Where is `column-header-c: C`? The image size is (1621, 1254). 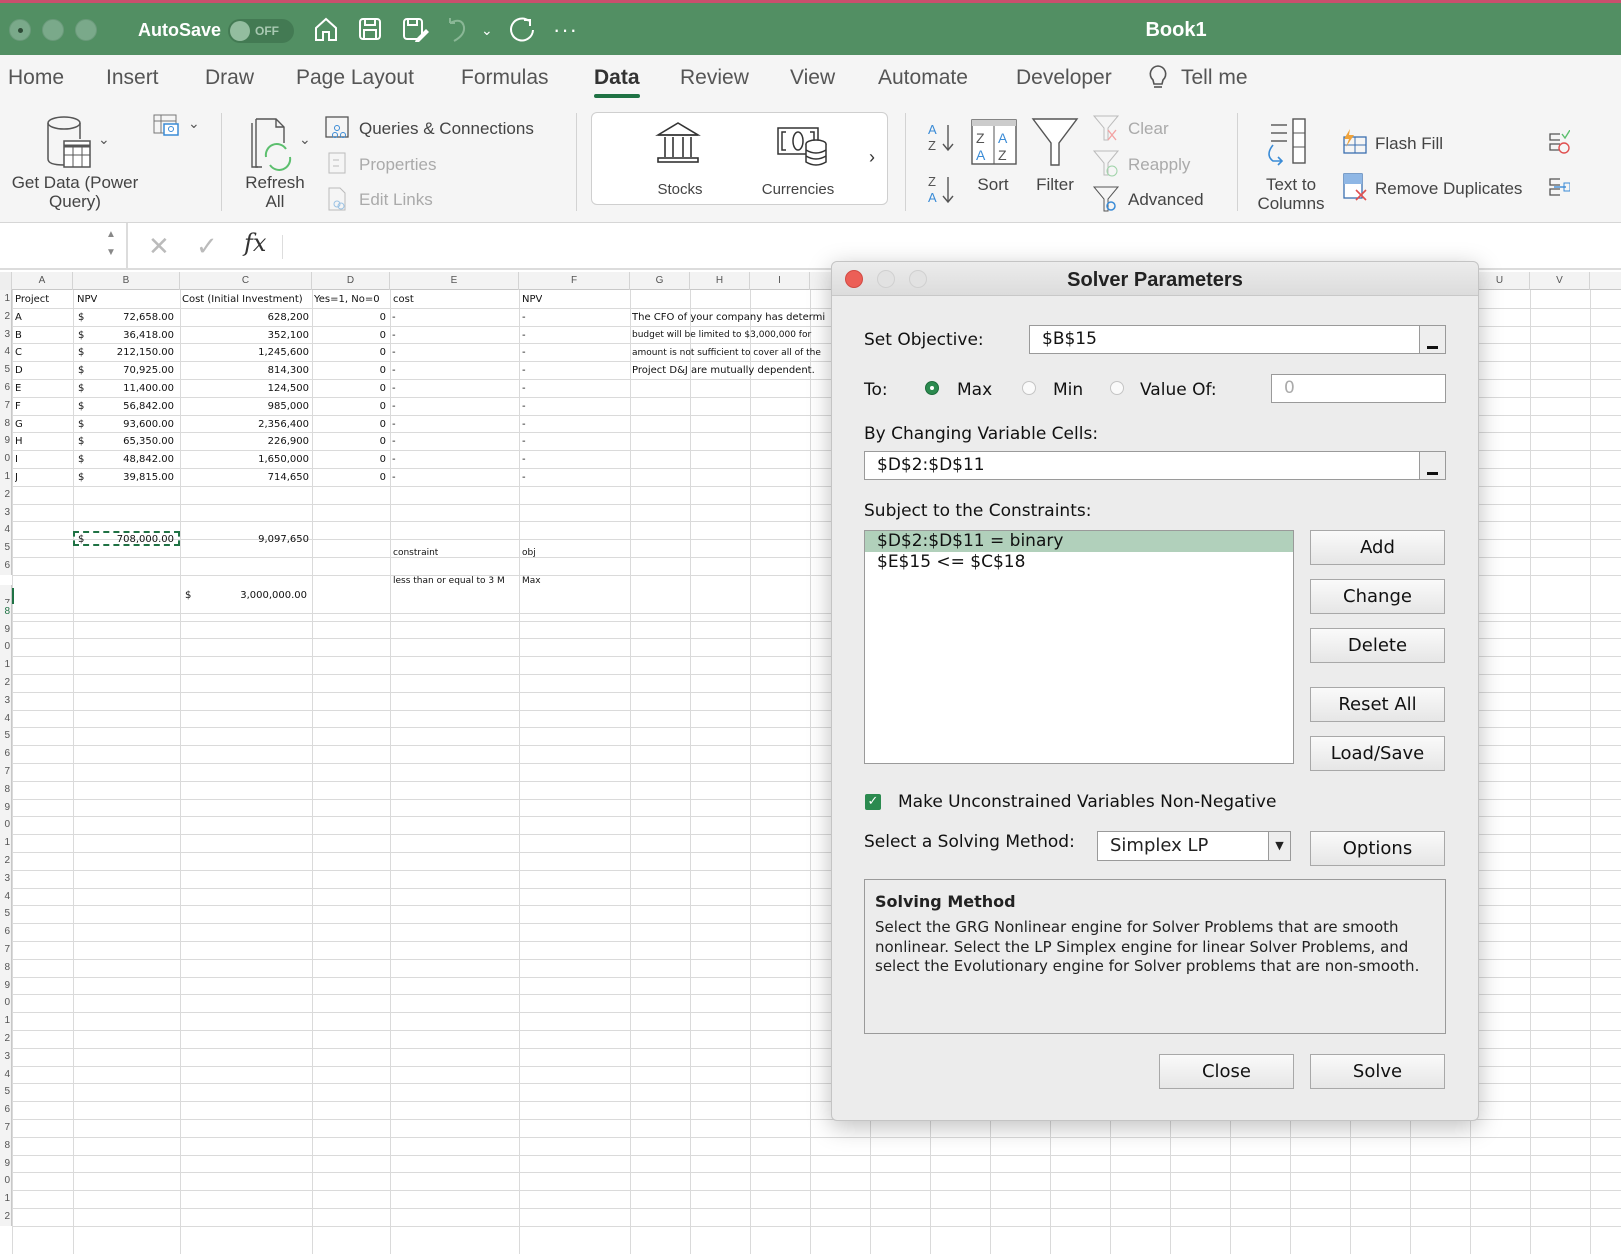 column-header-c: C is located at coordinates (246, 281).